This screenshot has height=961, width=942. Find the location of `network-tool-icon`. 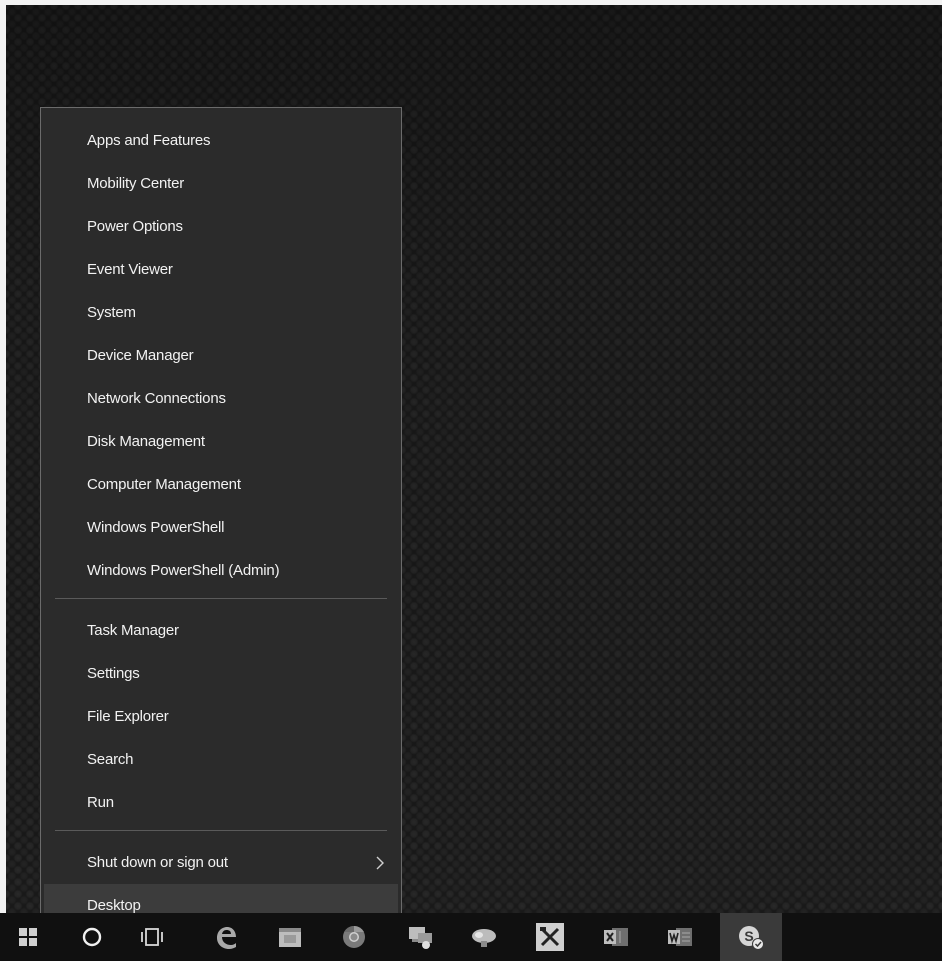

network-tool-icon is located at coordinates (484, 937).